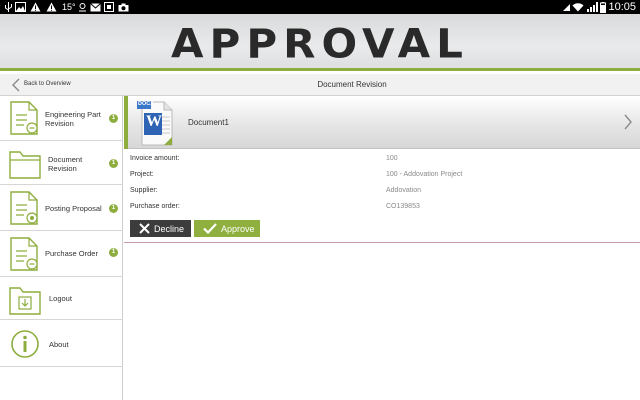  I want to click on info-icon, so click(25, 344).